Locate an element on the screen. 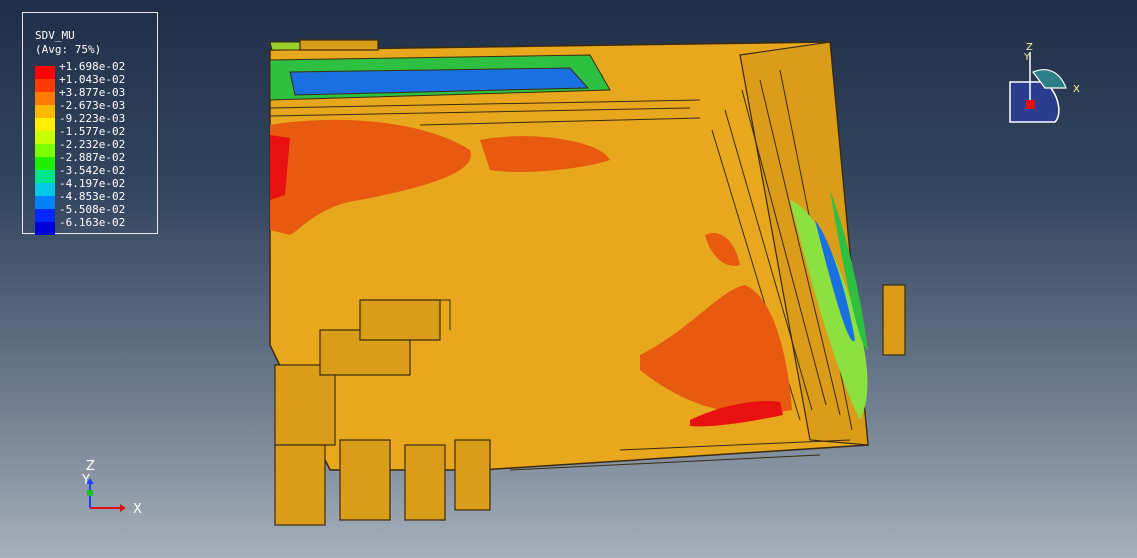 Image resolution: width=1137 pixels, height=558 pixels. view-cube-origin is located at coordinates (1030, 104).